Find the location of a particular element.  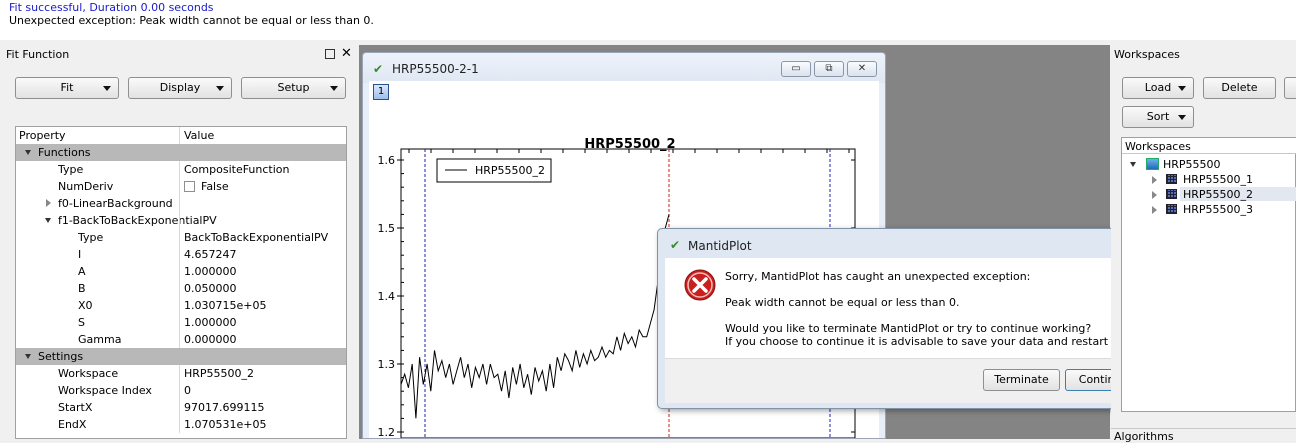

property-row: Functions is located at coordinates (181, 152).